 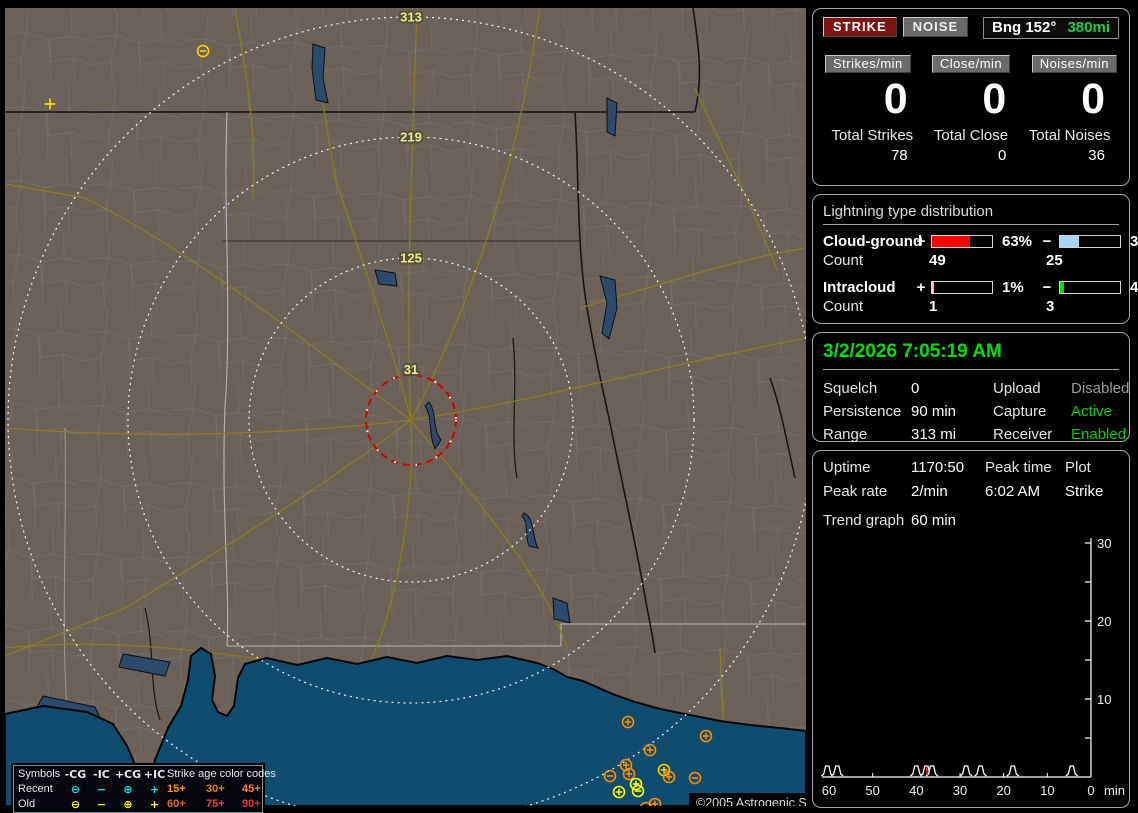 What do you see at coordinates (872, 790) in the screenshot?
I see `svg-text: 50` at bounding box center [872, 790].